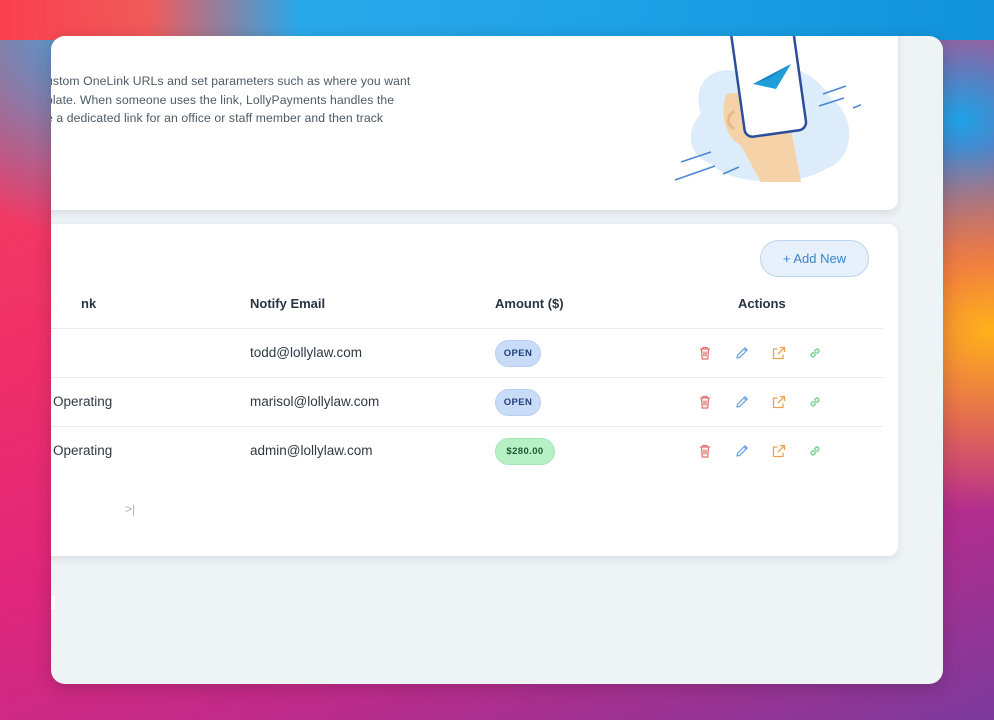  Describe the element at coordinates (315, 401) in the screenshot. I see `email-cell: marisol@lollylaw.com` at that location.